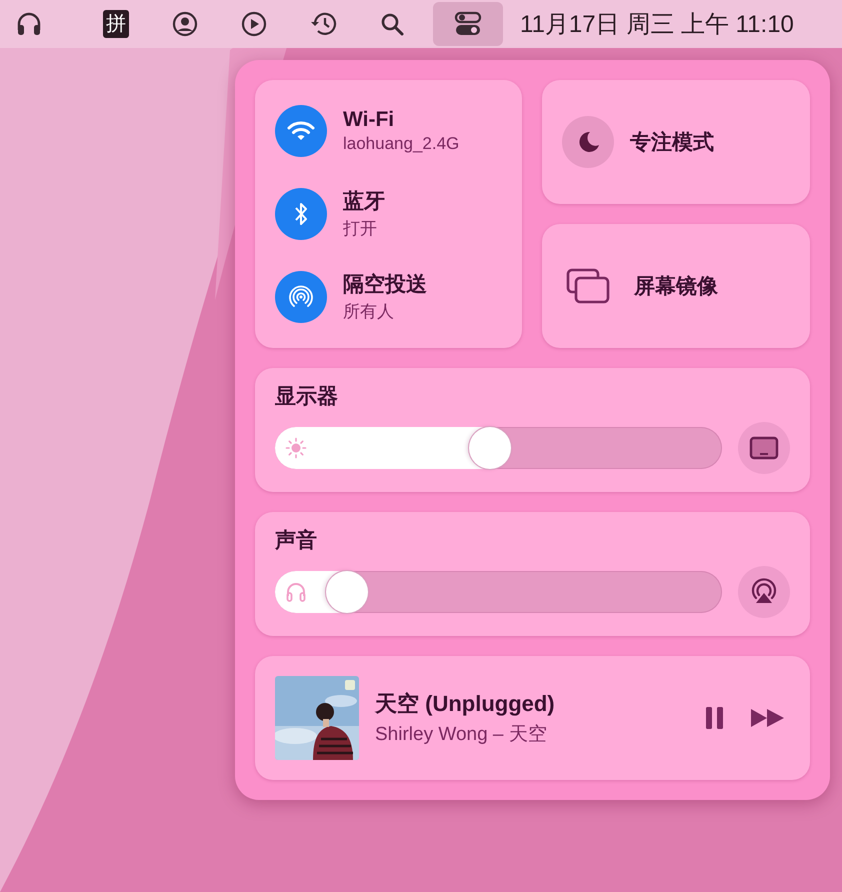 Image resolution: width=842 pixels, height=892 pixels. What do you see at coordinates (385, 285) in the screenshot?
I see `toggle-title: 隔空投送` at bounding box center [385, 285].